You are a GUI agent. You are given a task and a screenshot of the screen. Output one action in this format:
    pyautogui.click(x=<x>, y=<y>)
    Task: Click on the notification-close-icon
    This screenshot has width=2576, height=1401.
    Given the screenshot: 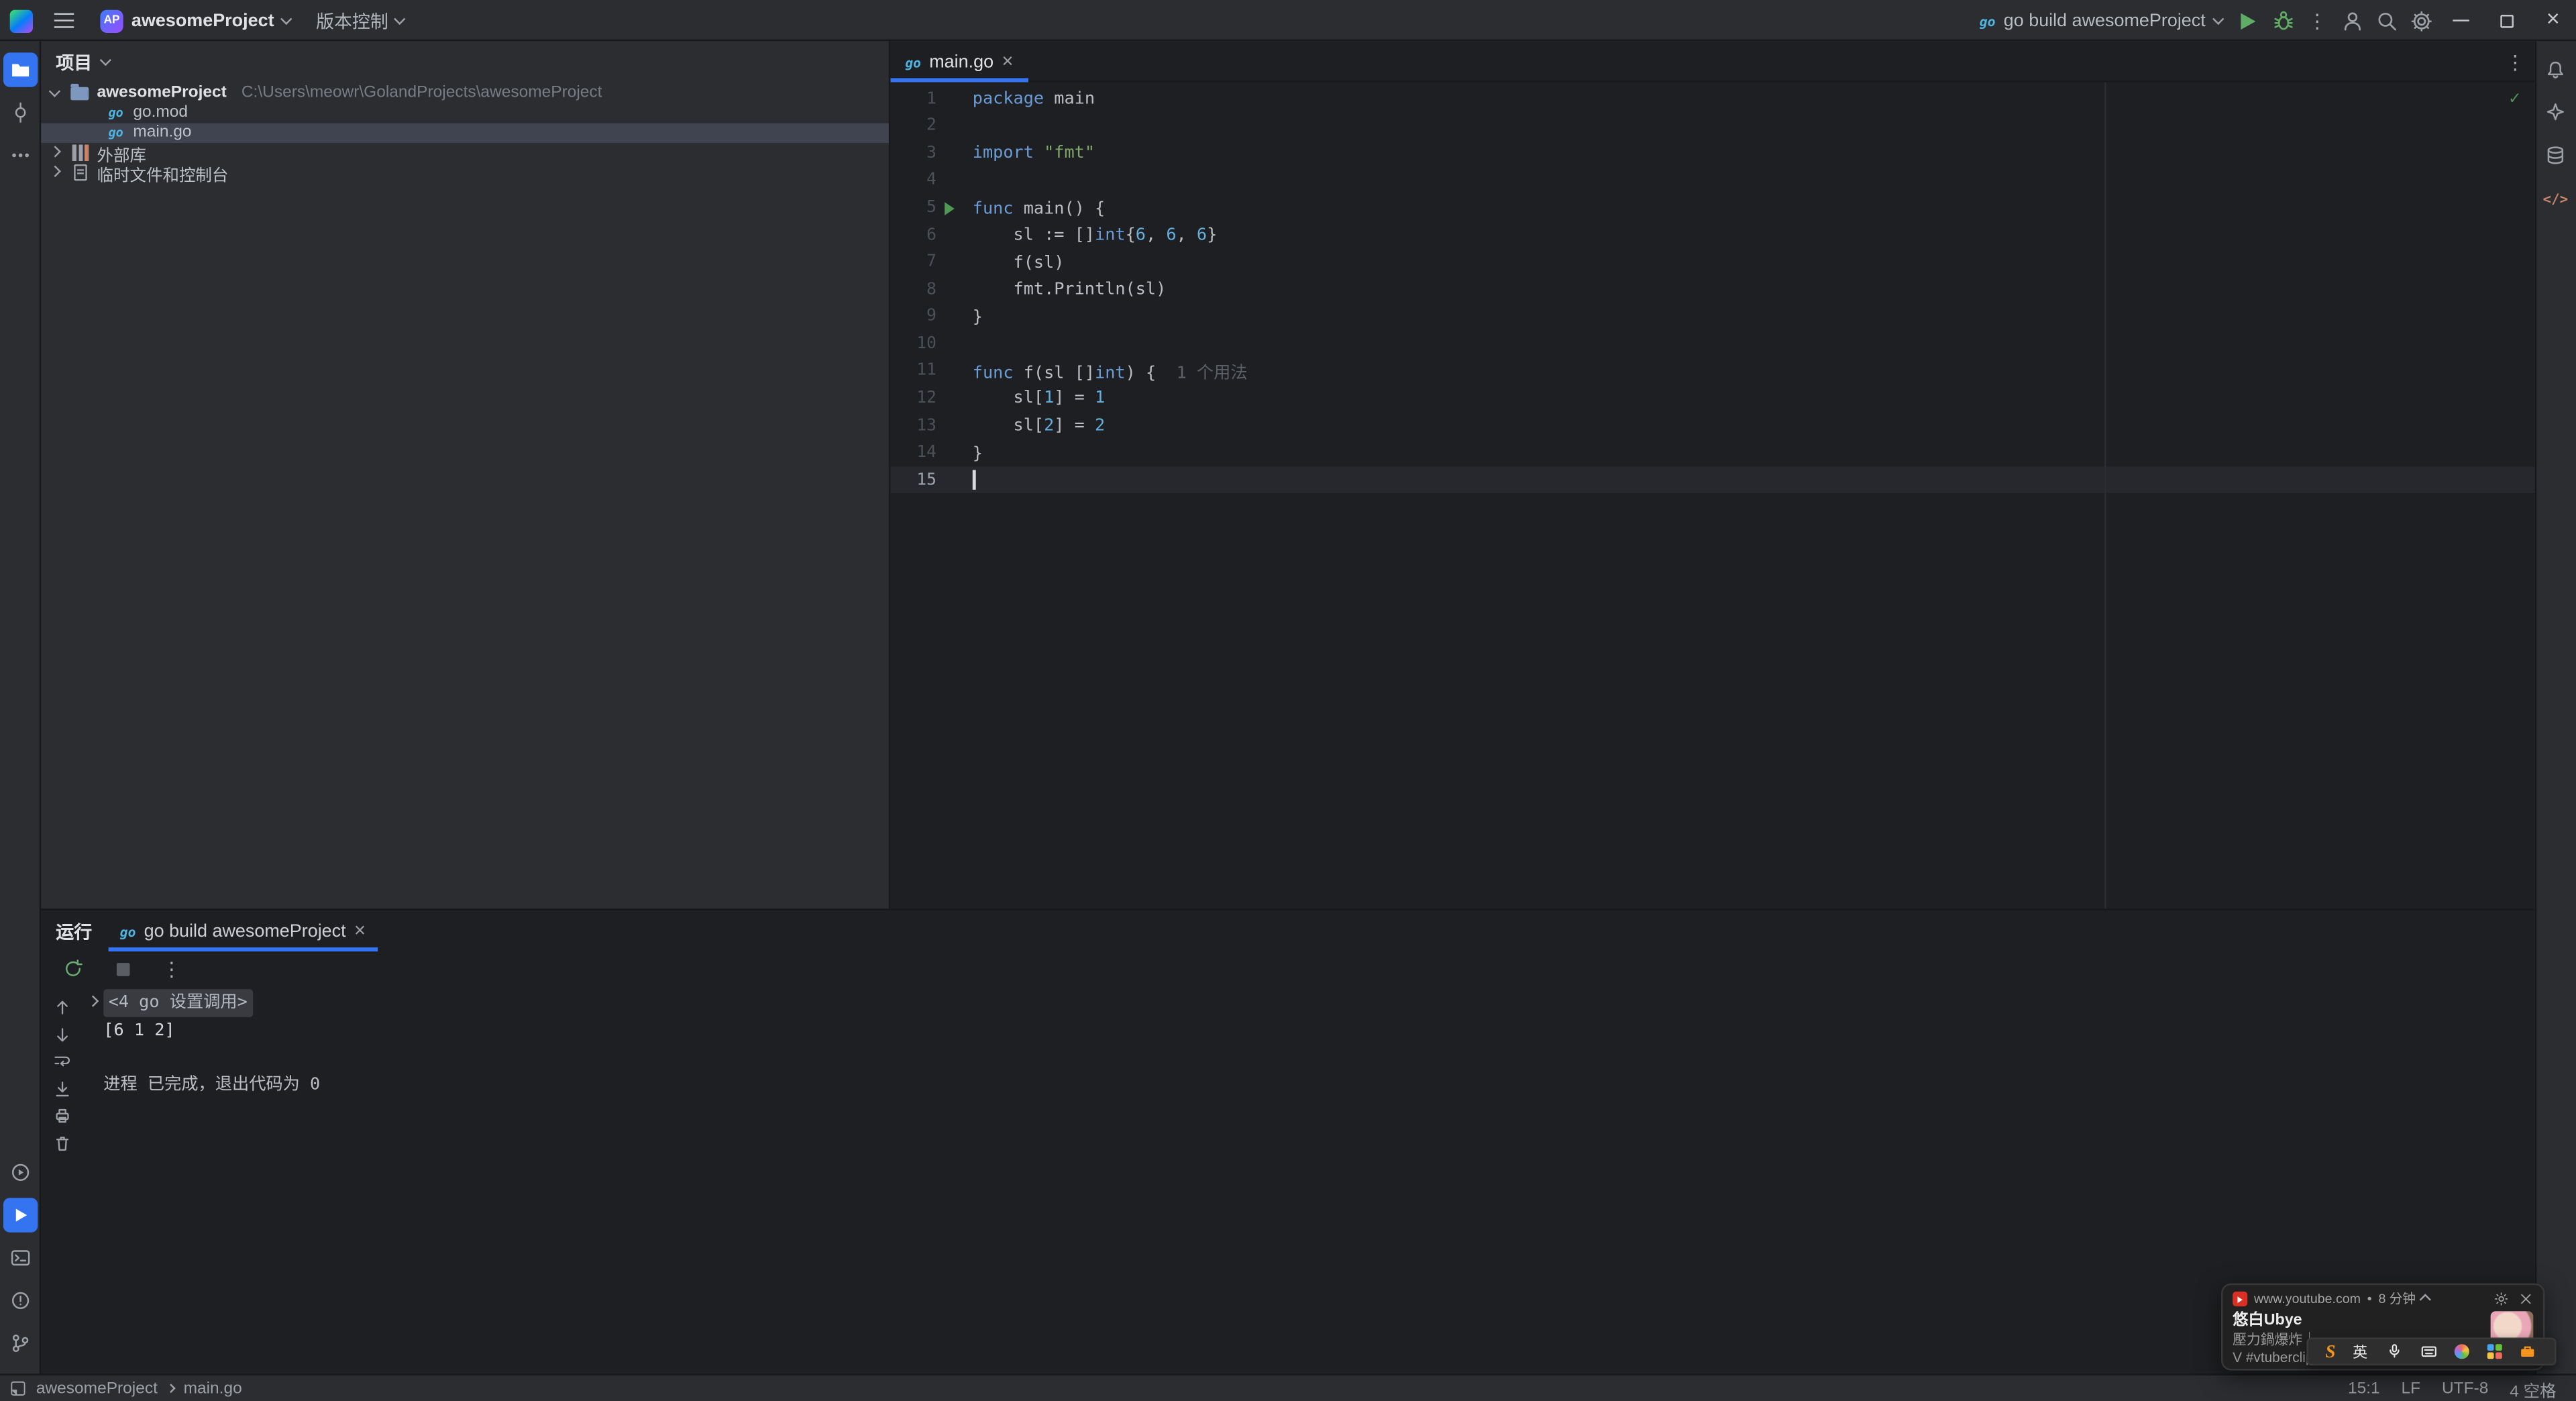 What is the action you would take?
    pyautogui.click(x=2525, y=1299)
    